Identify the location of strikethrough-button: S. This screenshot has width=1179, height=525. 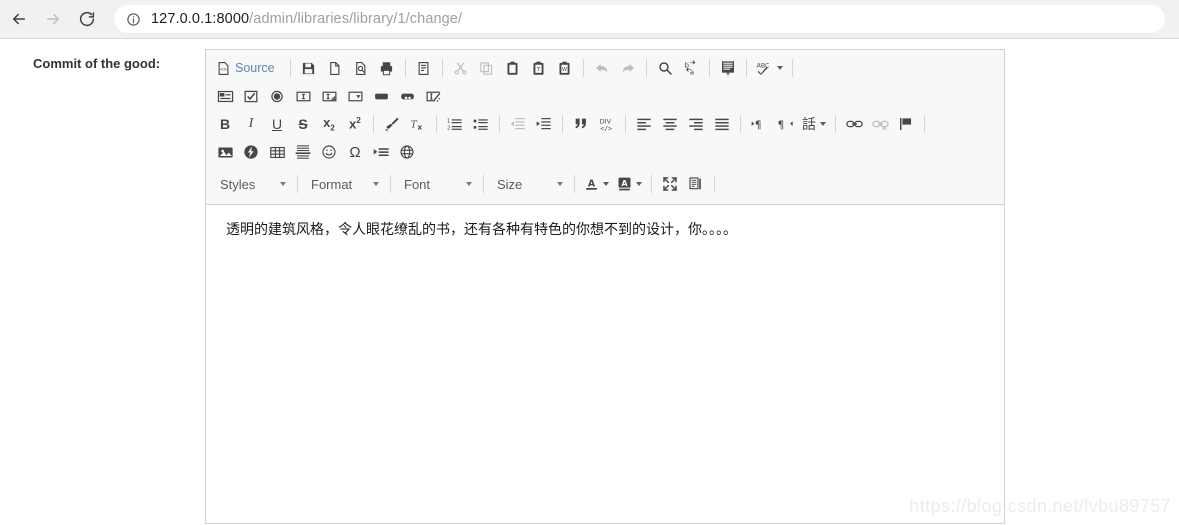
(303, 124).